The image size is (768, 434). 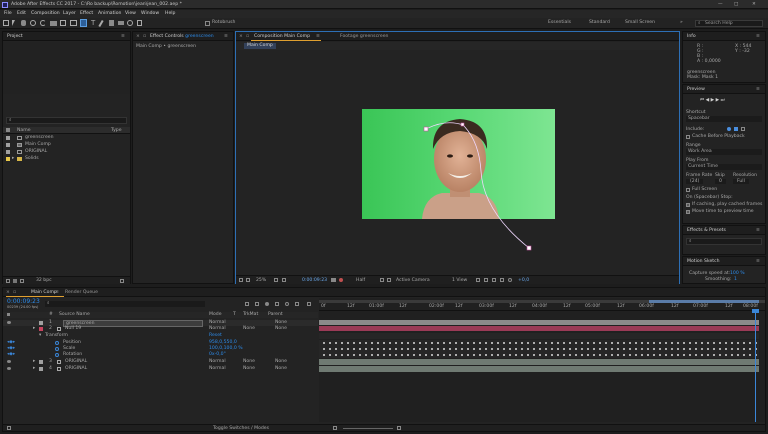 What do you see at coordinates (309, 304) in the screenshot?
I see `chart-icon` at bounding box center [309, 304].